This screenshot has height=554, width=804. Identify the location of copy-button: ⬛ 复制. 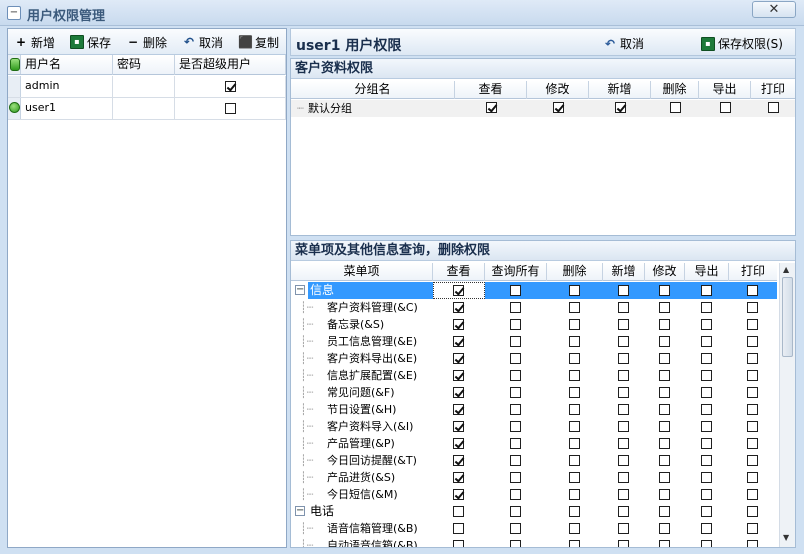
(258, 42).